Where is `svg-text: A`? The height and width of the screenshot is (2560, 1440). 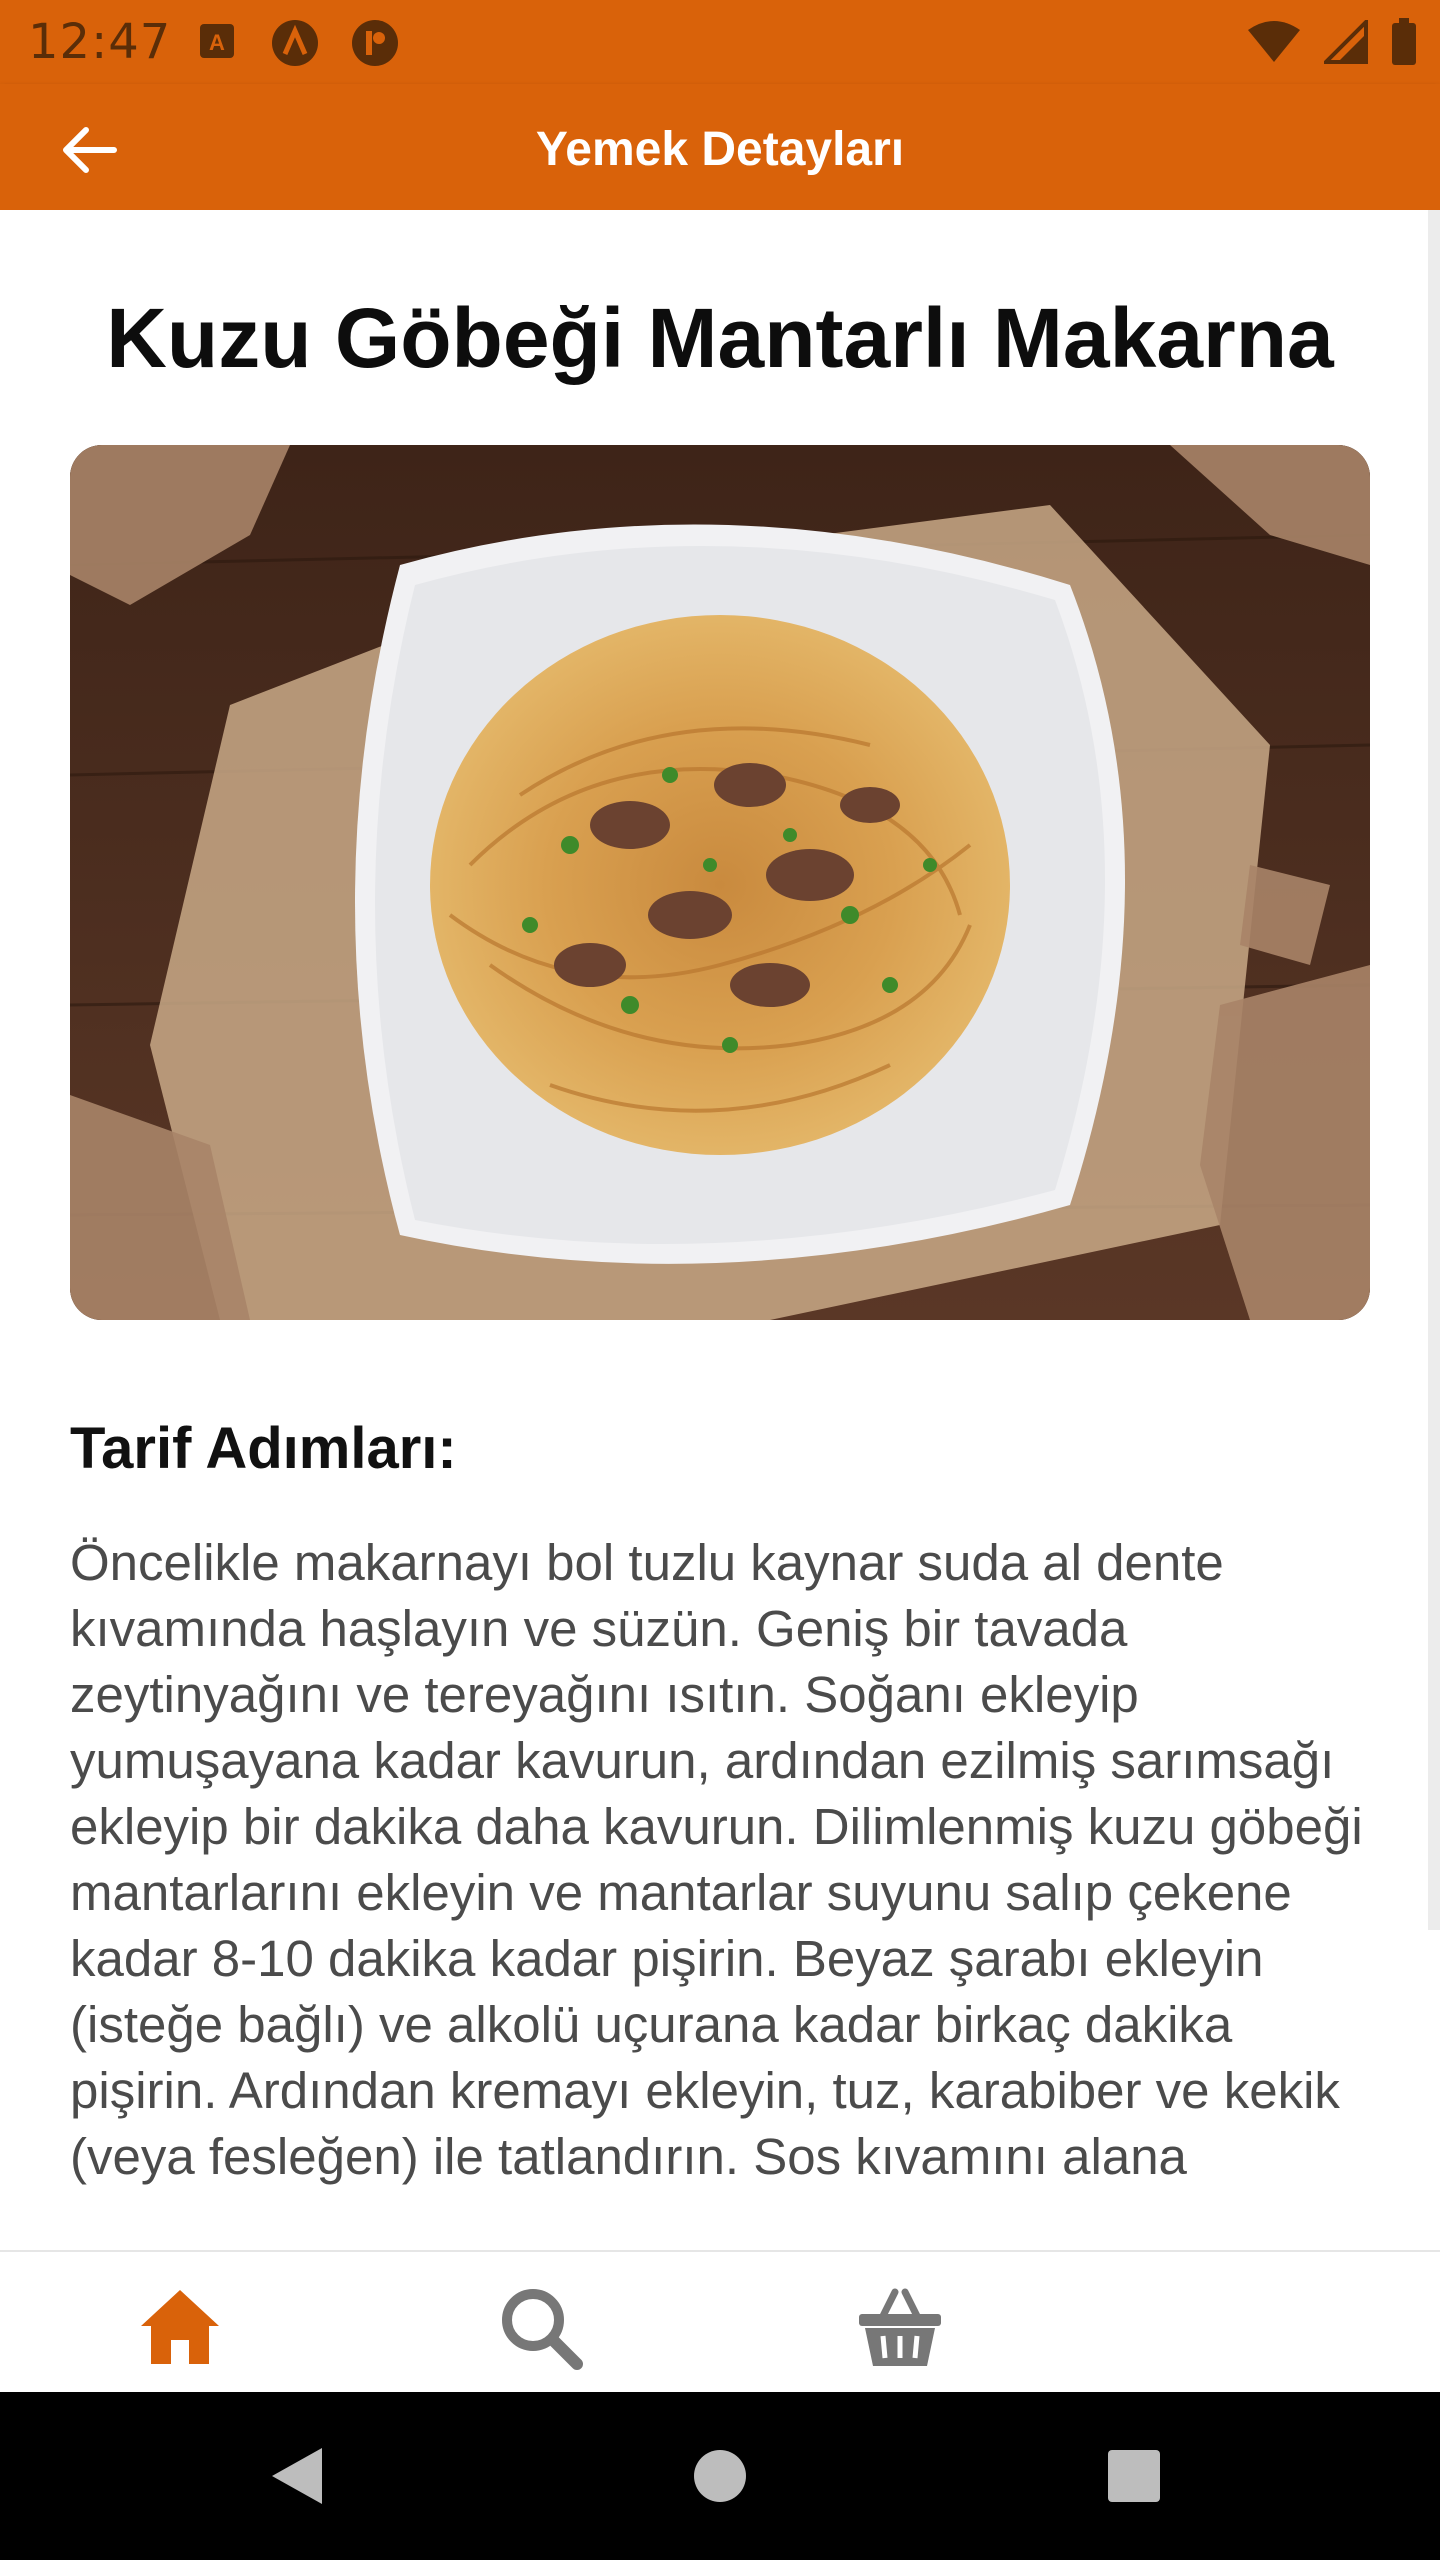 svg-text: A is located at coordinates (217, 42).